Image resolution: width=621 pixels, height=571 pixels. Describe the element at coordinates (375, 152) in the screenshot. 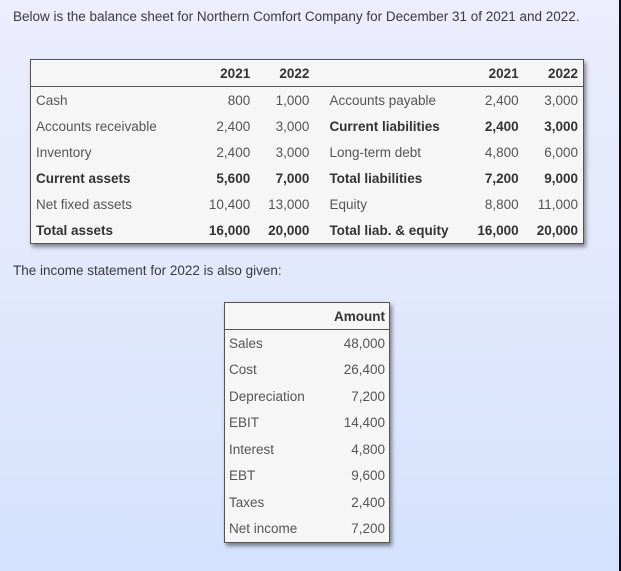

I see `liability-label: Long-term debt` at that location.